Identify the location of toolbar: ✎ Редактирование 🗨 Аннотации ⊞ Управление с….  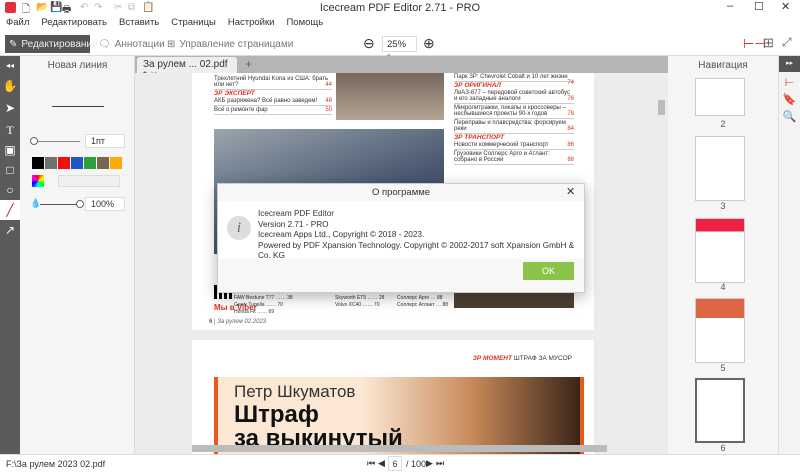
(400, 46).